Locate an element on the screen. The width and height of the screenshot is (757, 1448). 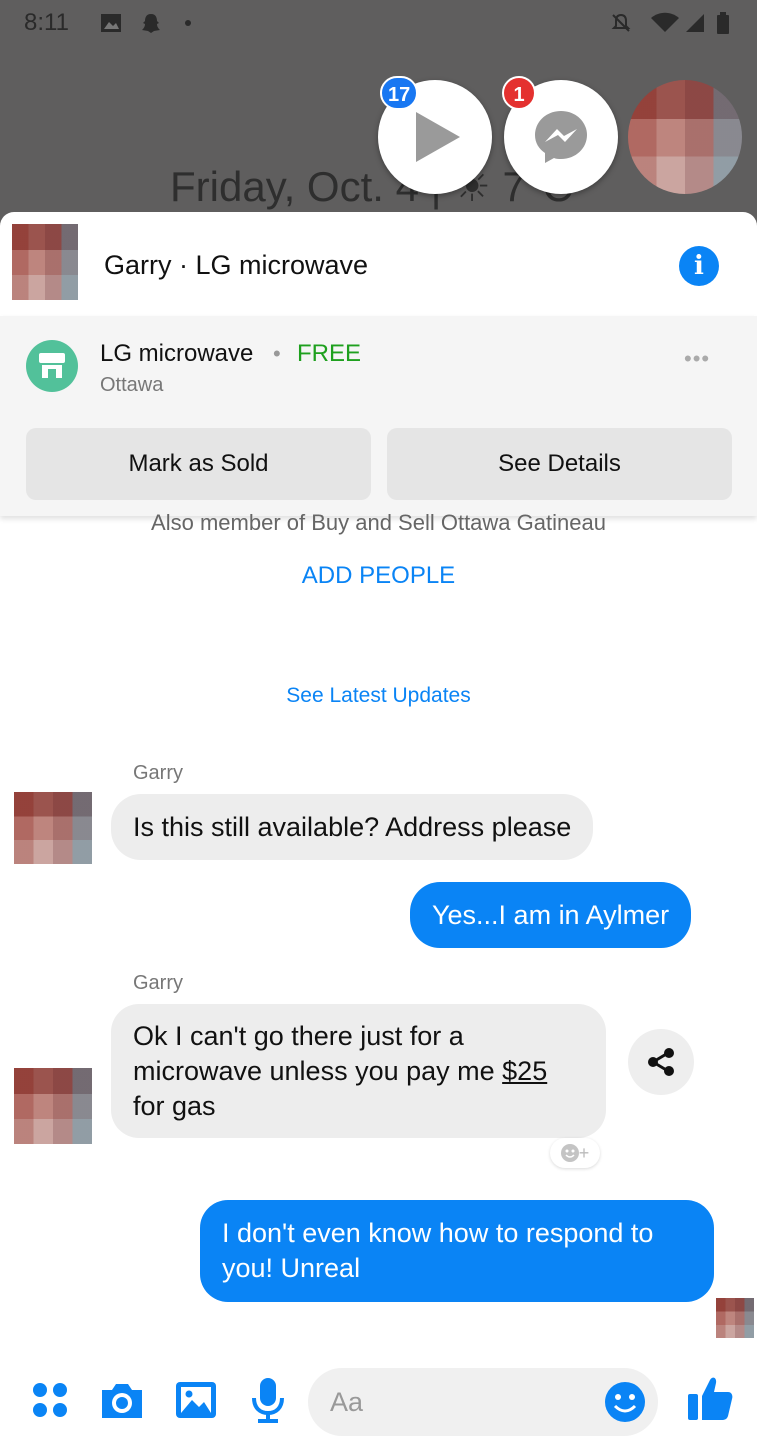
messenger-chat-head: 1 is located at coordinates (560, 135).